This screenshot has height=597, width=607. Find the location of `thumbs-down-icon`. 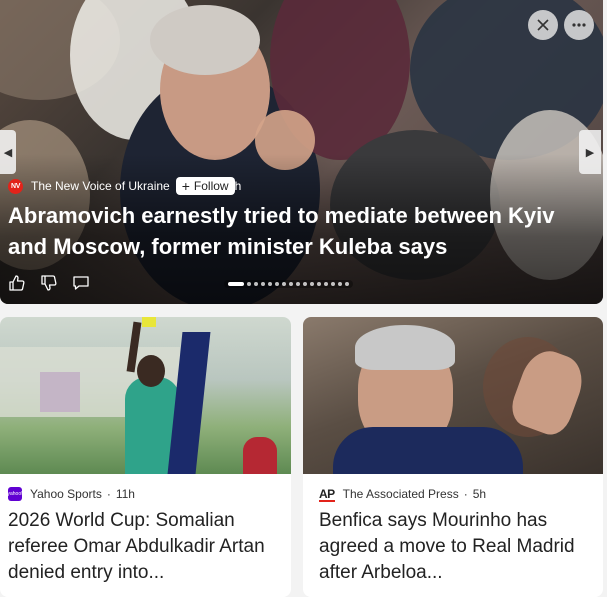

thumbs-down-icon is located at coordinates (49, 283).